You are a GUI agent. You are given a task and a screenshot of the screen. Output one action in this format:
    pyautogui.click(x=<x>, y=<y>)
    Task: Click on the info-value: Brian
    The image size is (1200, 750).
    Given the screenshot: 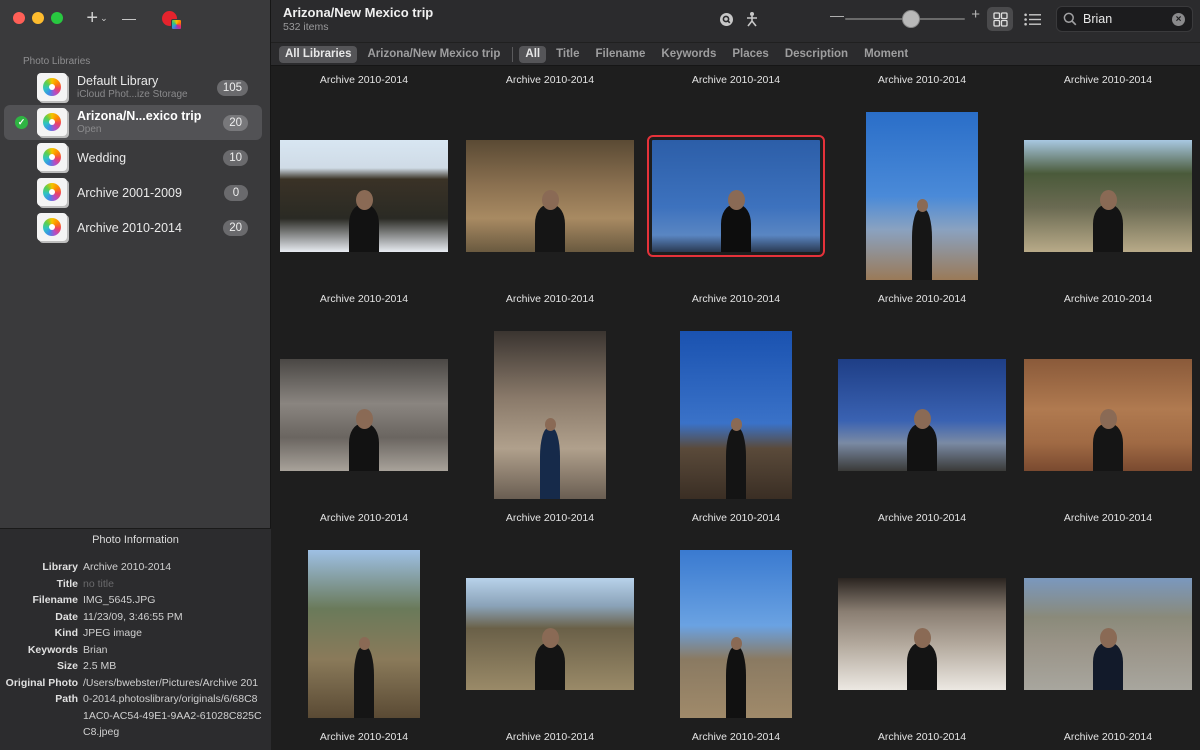 What is the action you would take?
    pyautogui.click(x=95, y=649)
    